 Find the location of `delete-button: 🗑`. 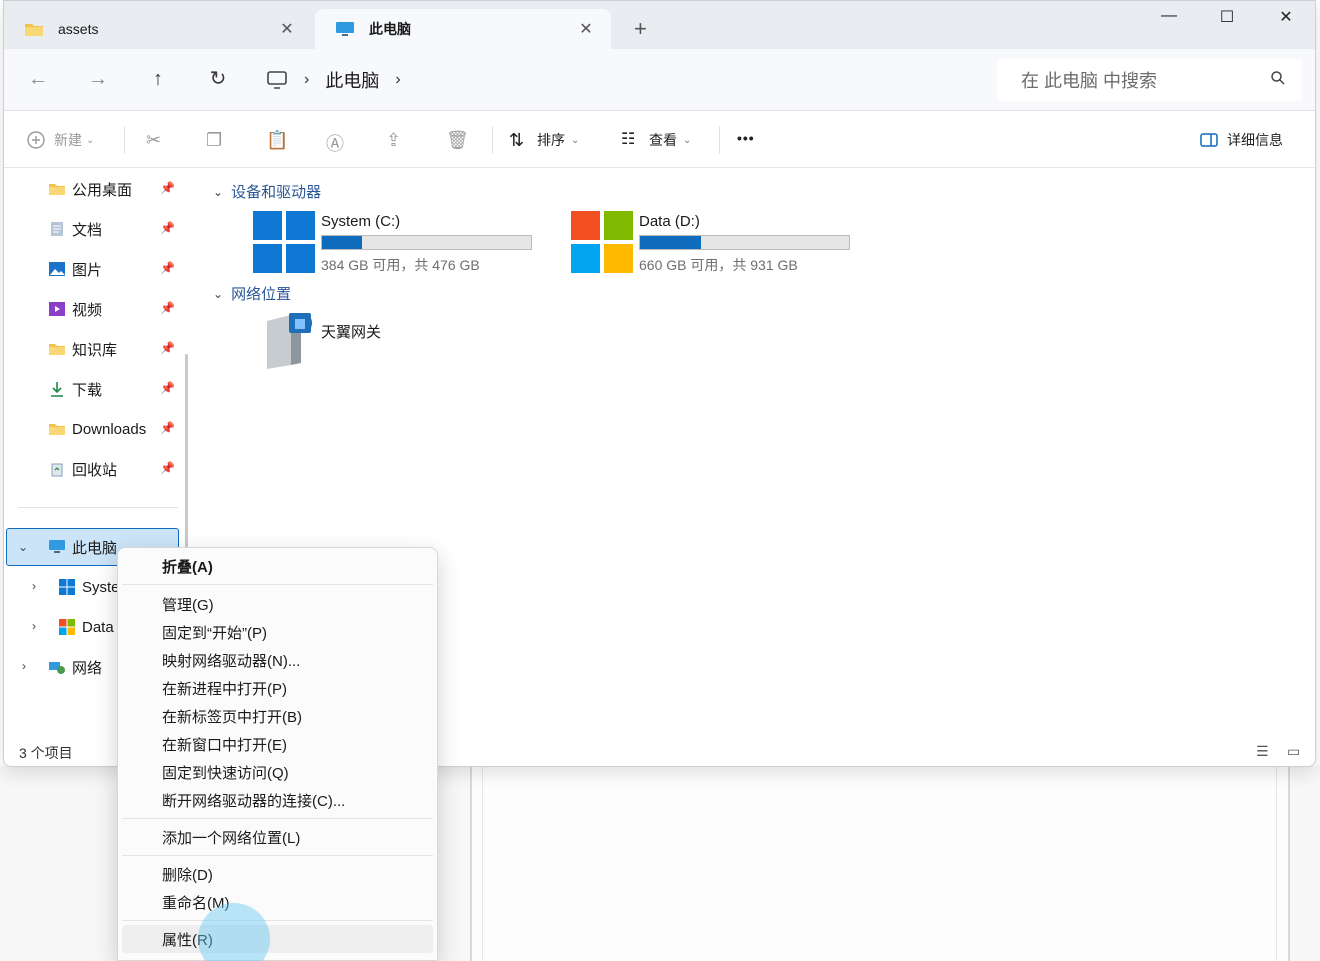

delete-button: 🗑 is located at coordinates (457, 140).